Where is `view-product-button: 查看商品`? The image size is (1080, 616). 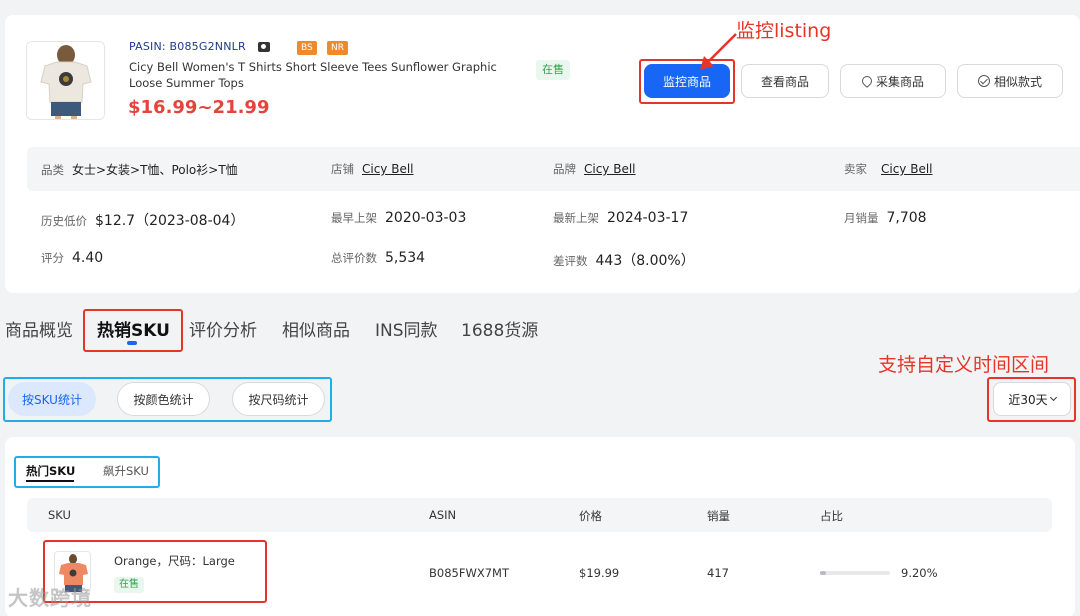
view-product-button: 查看商品 is located at coordinates (785, 81).